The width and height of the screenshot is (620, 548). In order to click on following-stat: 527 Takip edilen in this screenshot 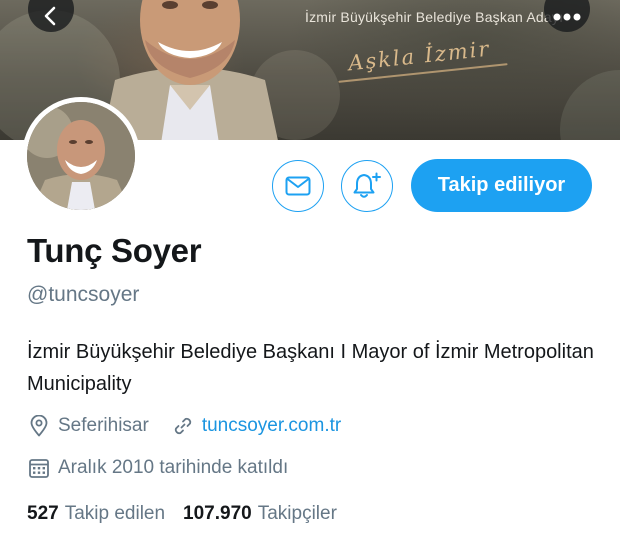, I will do `click(96, 514)`.